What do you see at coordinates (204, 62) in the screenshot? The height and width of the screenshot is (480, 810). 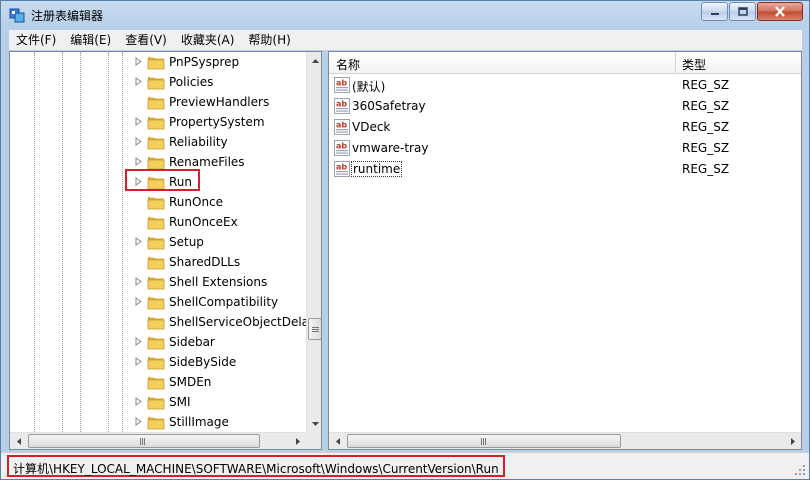 I see `tree-item-label: PnPSysprep` at bounding box center [204, 62].